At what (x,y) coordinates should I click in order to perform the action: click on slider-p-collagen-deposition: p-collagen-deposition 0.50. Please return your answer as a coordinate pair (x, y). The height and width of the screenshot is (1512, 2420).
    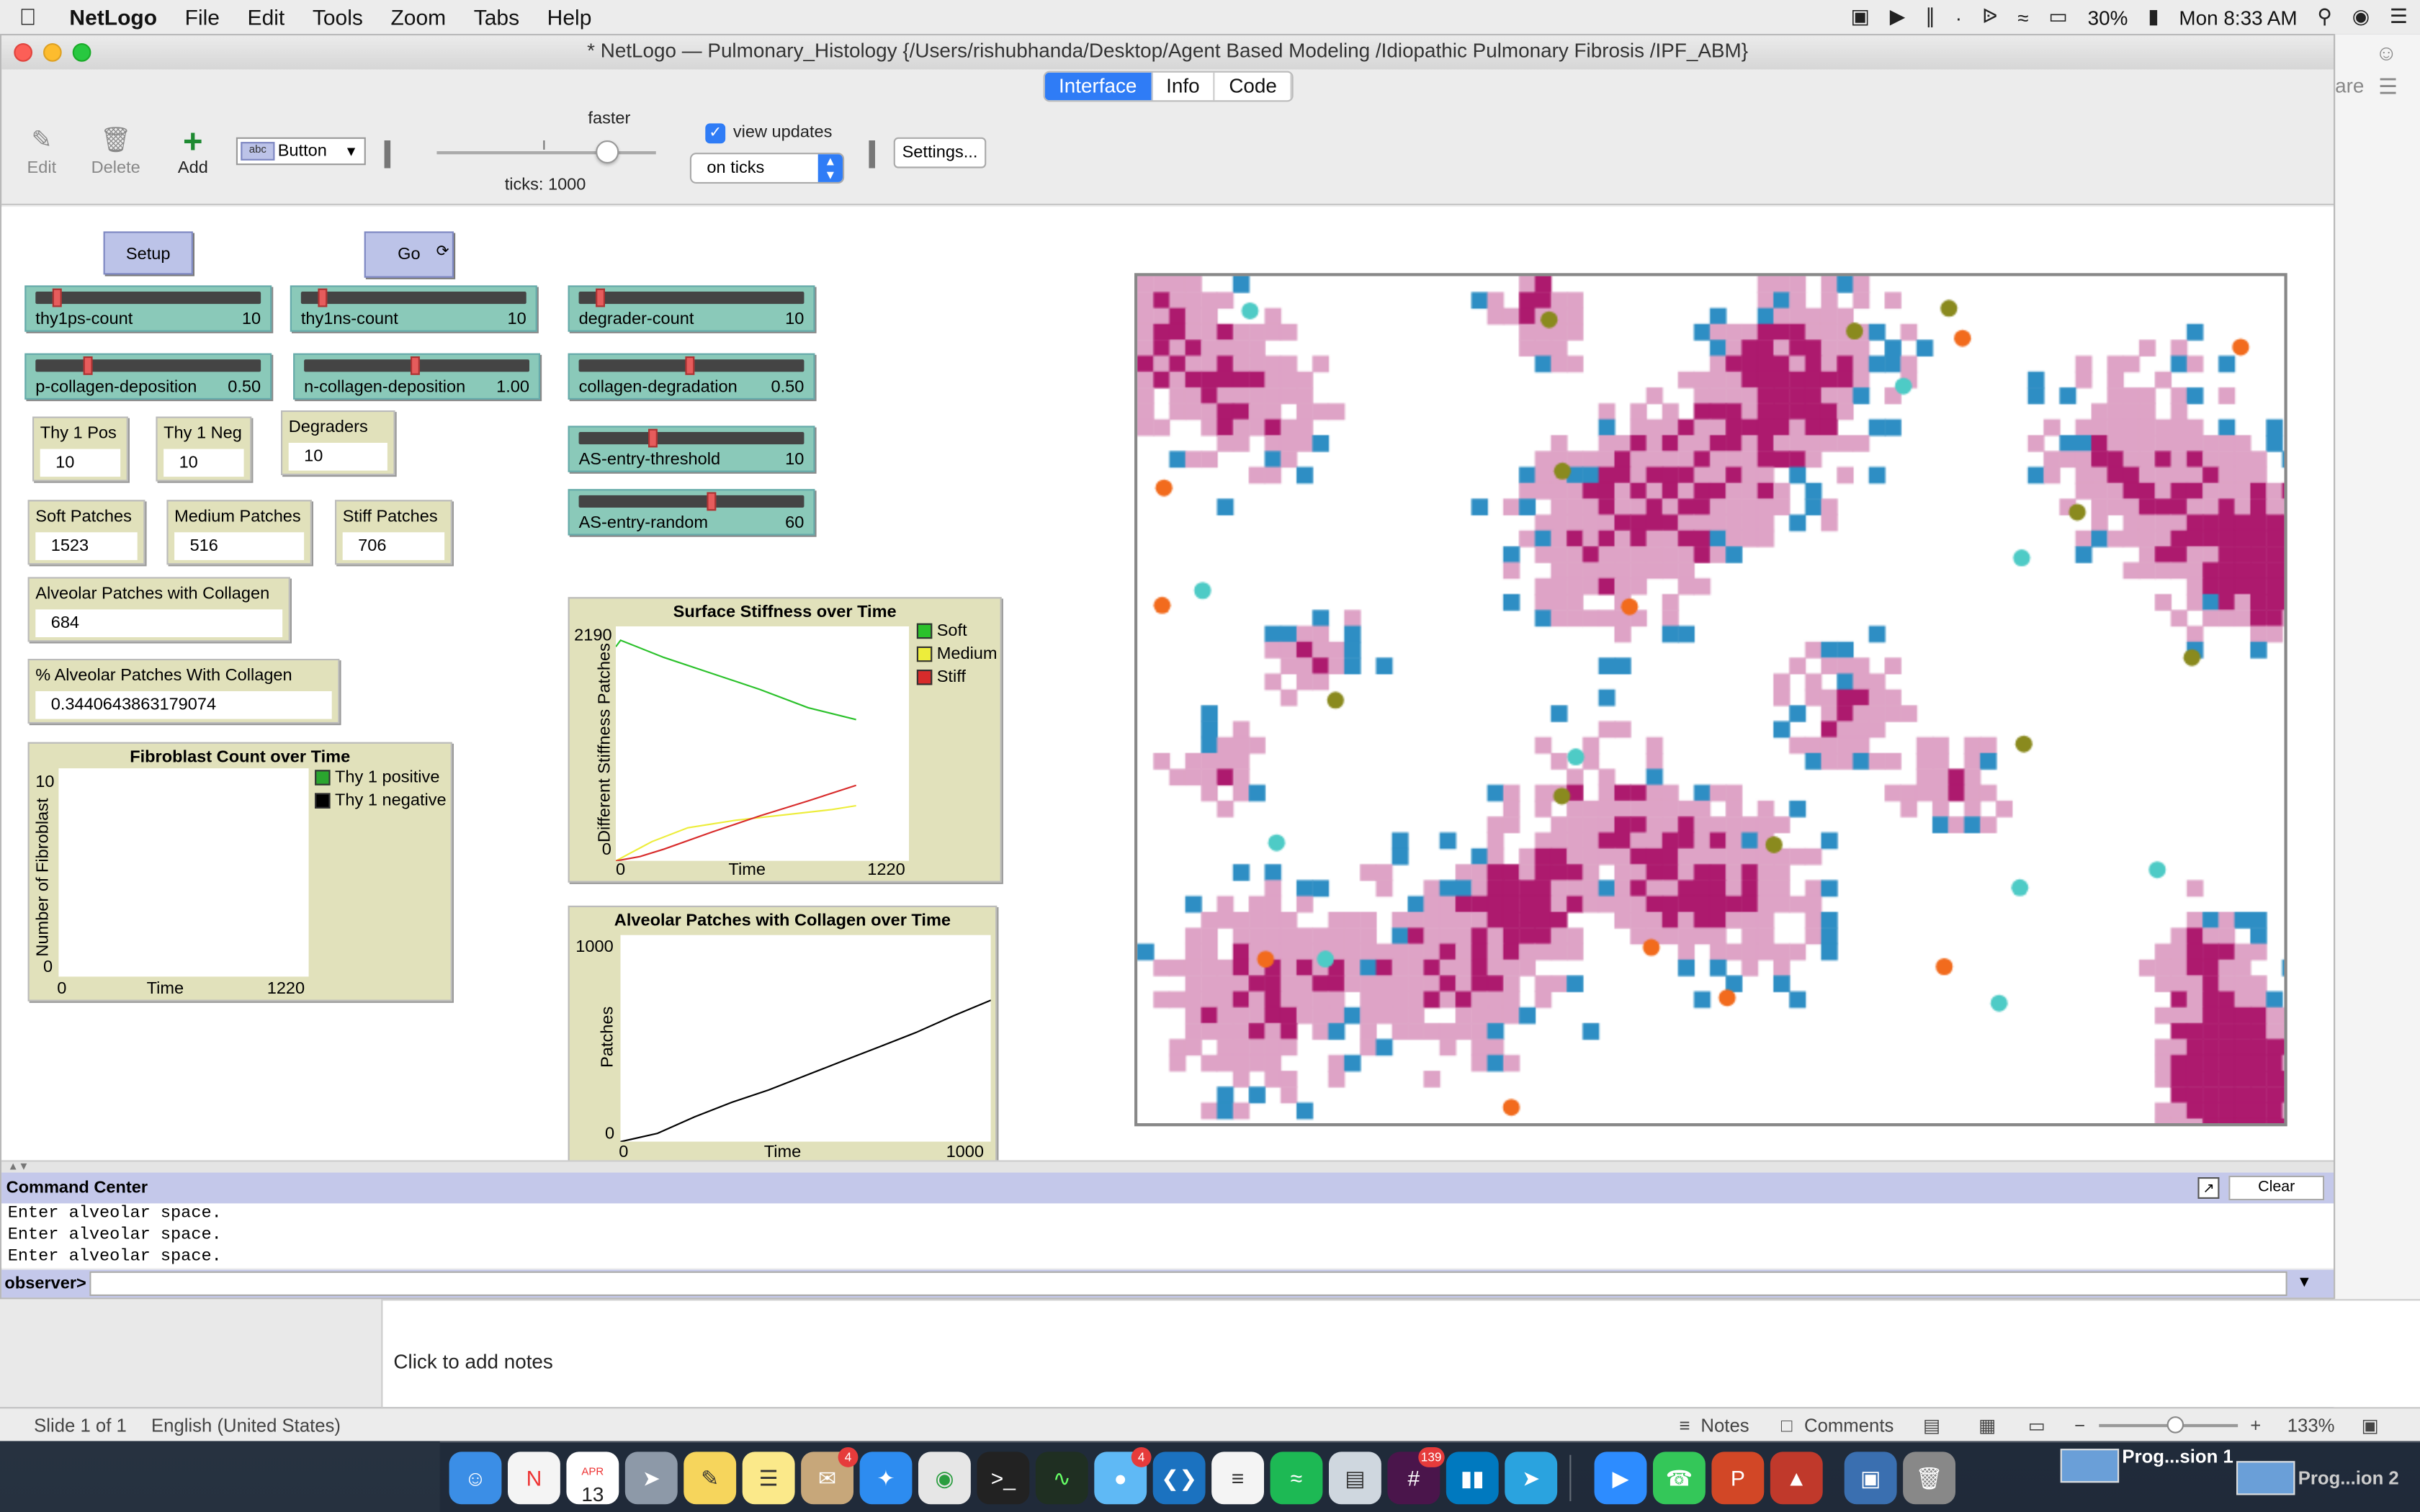
    Looking at the image, I should click on (148, 376).